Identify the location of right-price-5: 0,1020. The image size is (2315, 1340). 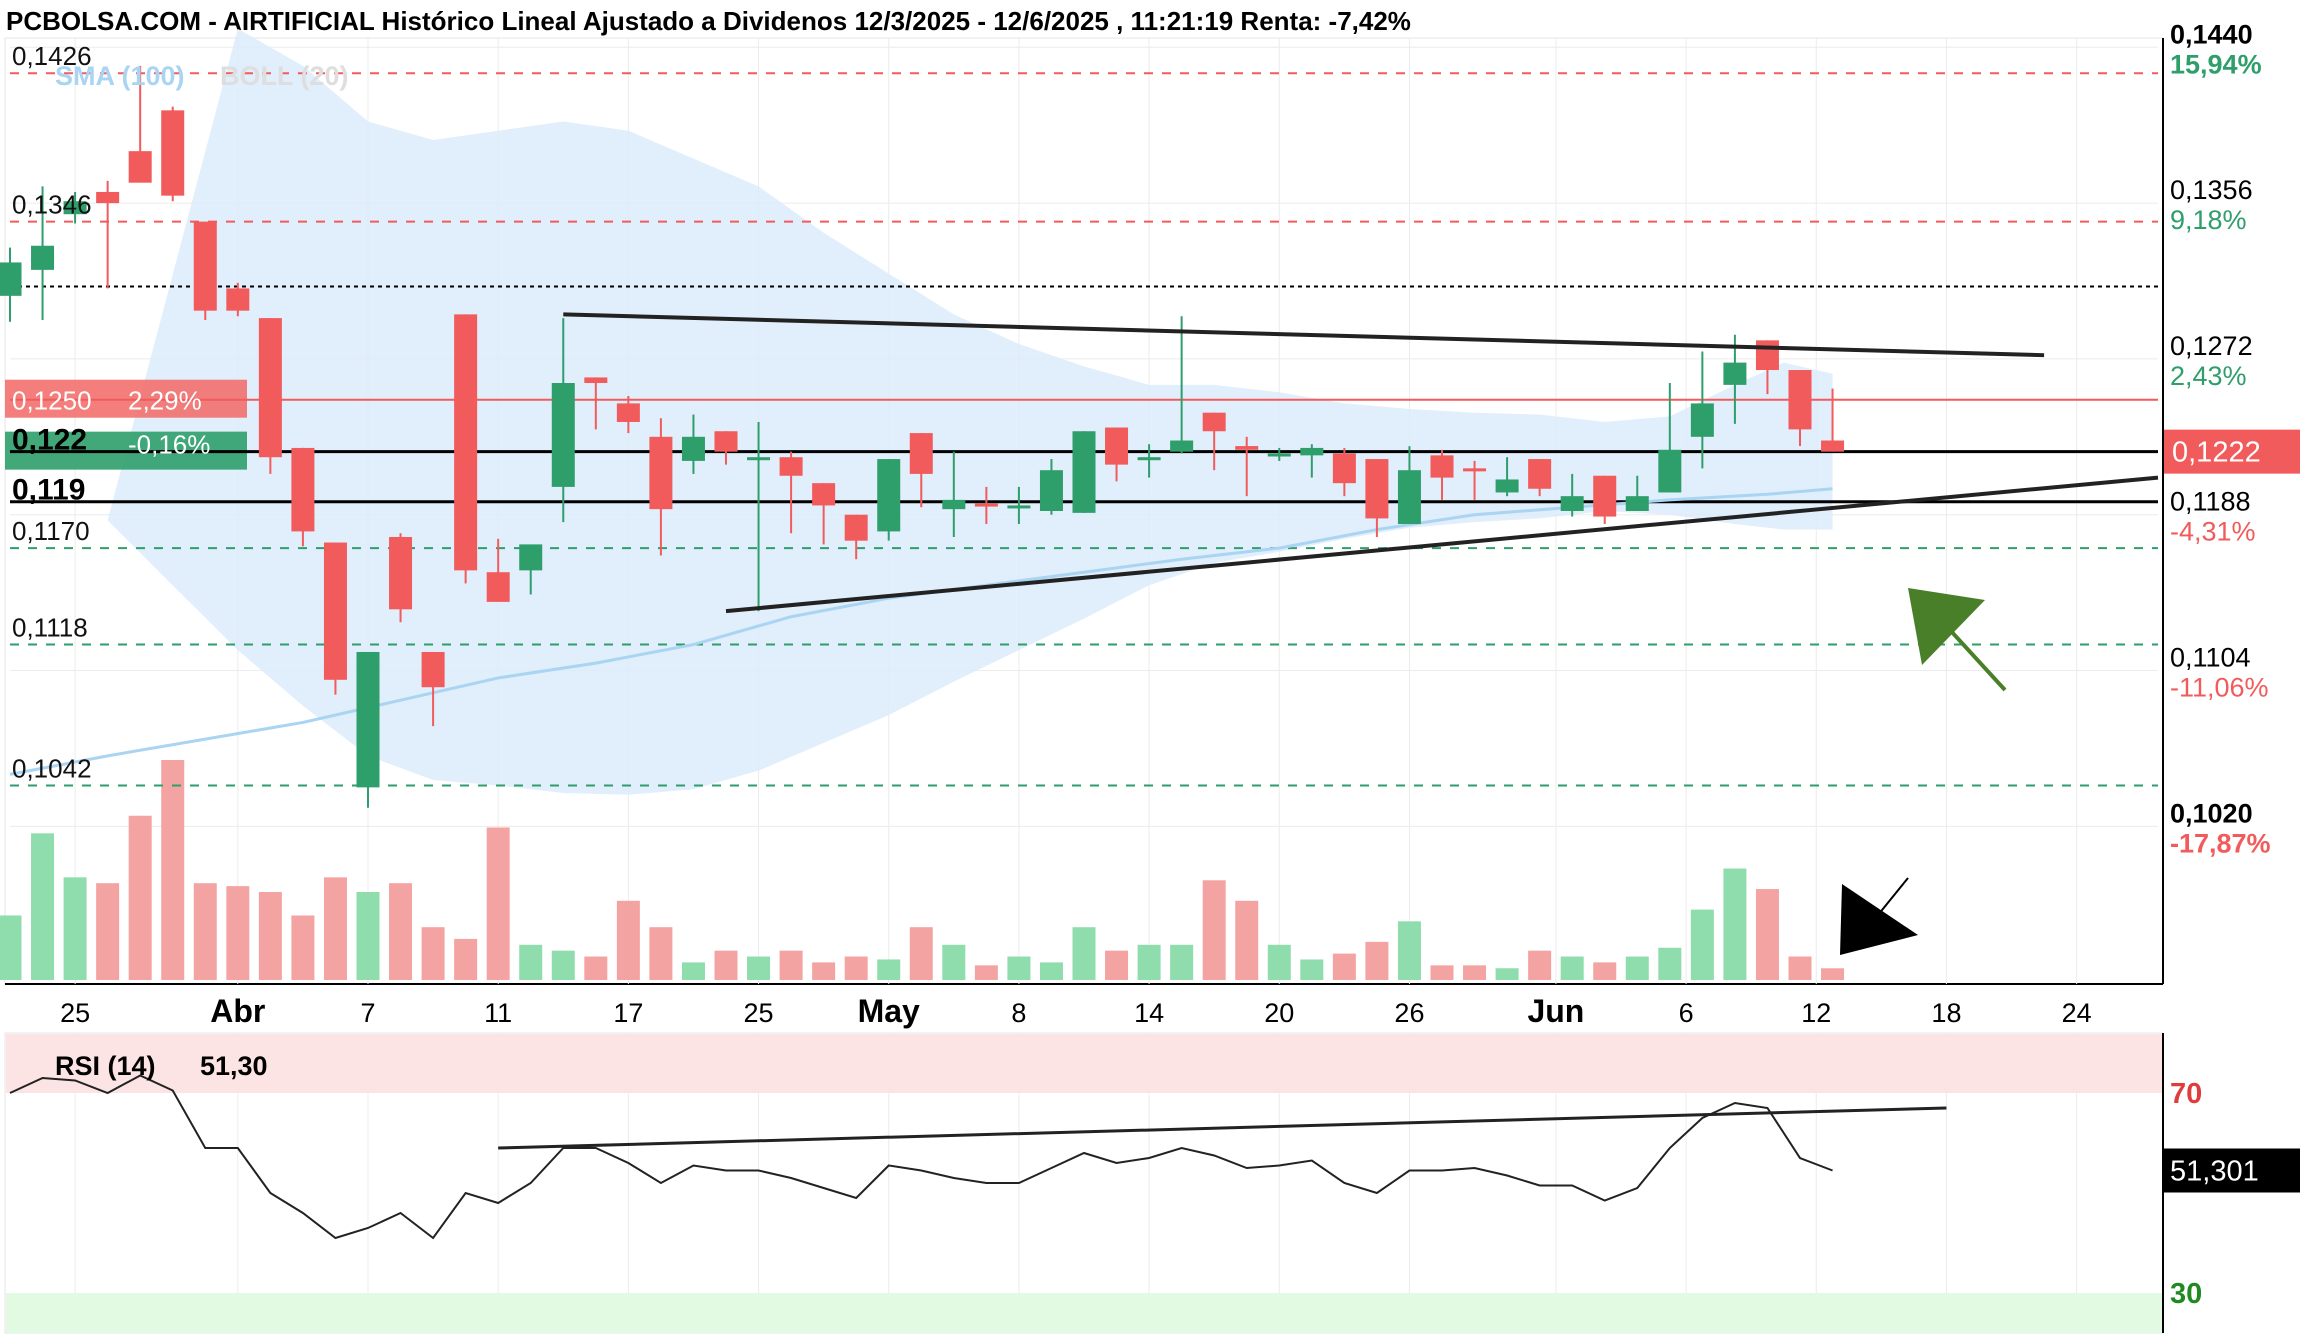
(2211, 813).